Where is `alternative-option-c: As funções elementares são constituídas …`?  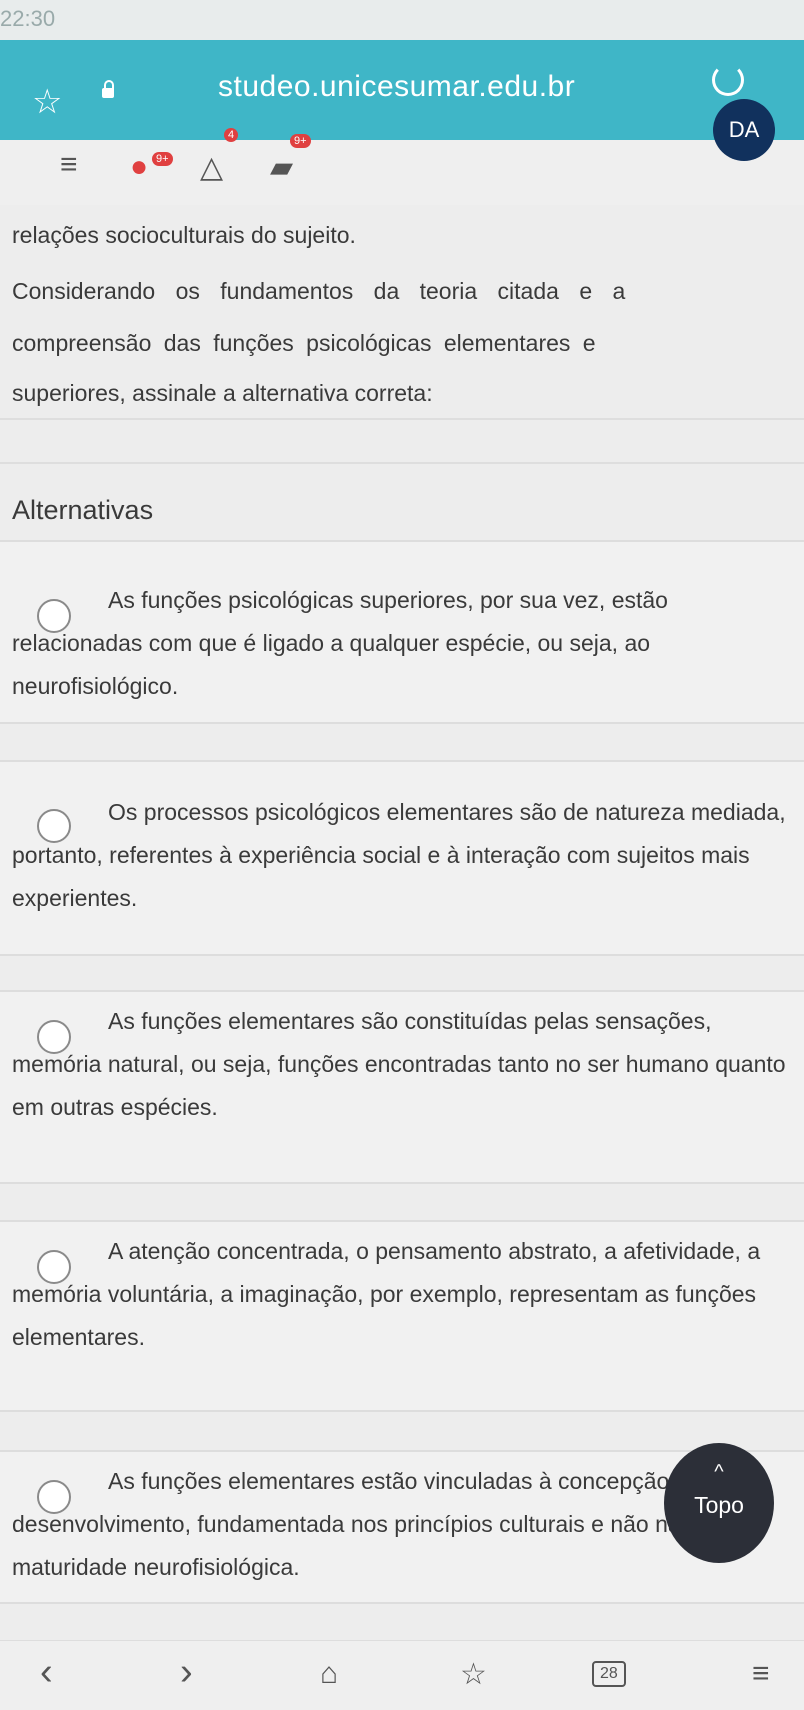
alternative-option-c: As funções elementares são constituídas … is located at coordinates (402, 1087).